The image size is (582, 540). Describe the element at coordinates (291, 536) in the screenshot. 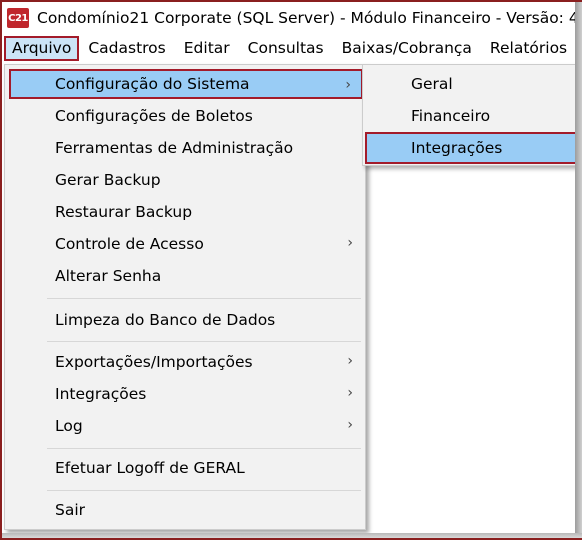

I see `frame-shadow-bottom` at that location.